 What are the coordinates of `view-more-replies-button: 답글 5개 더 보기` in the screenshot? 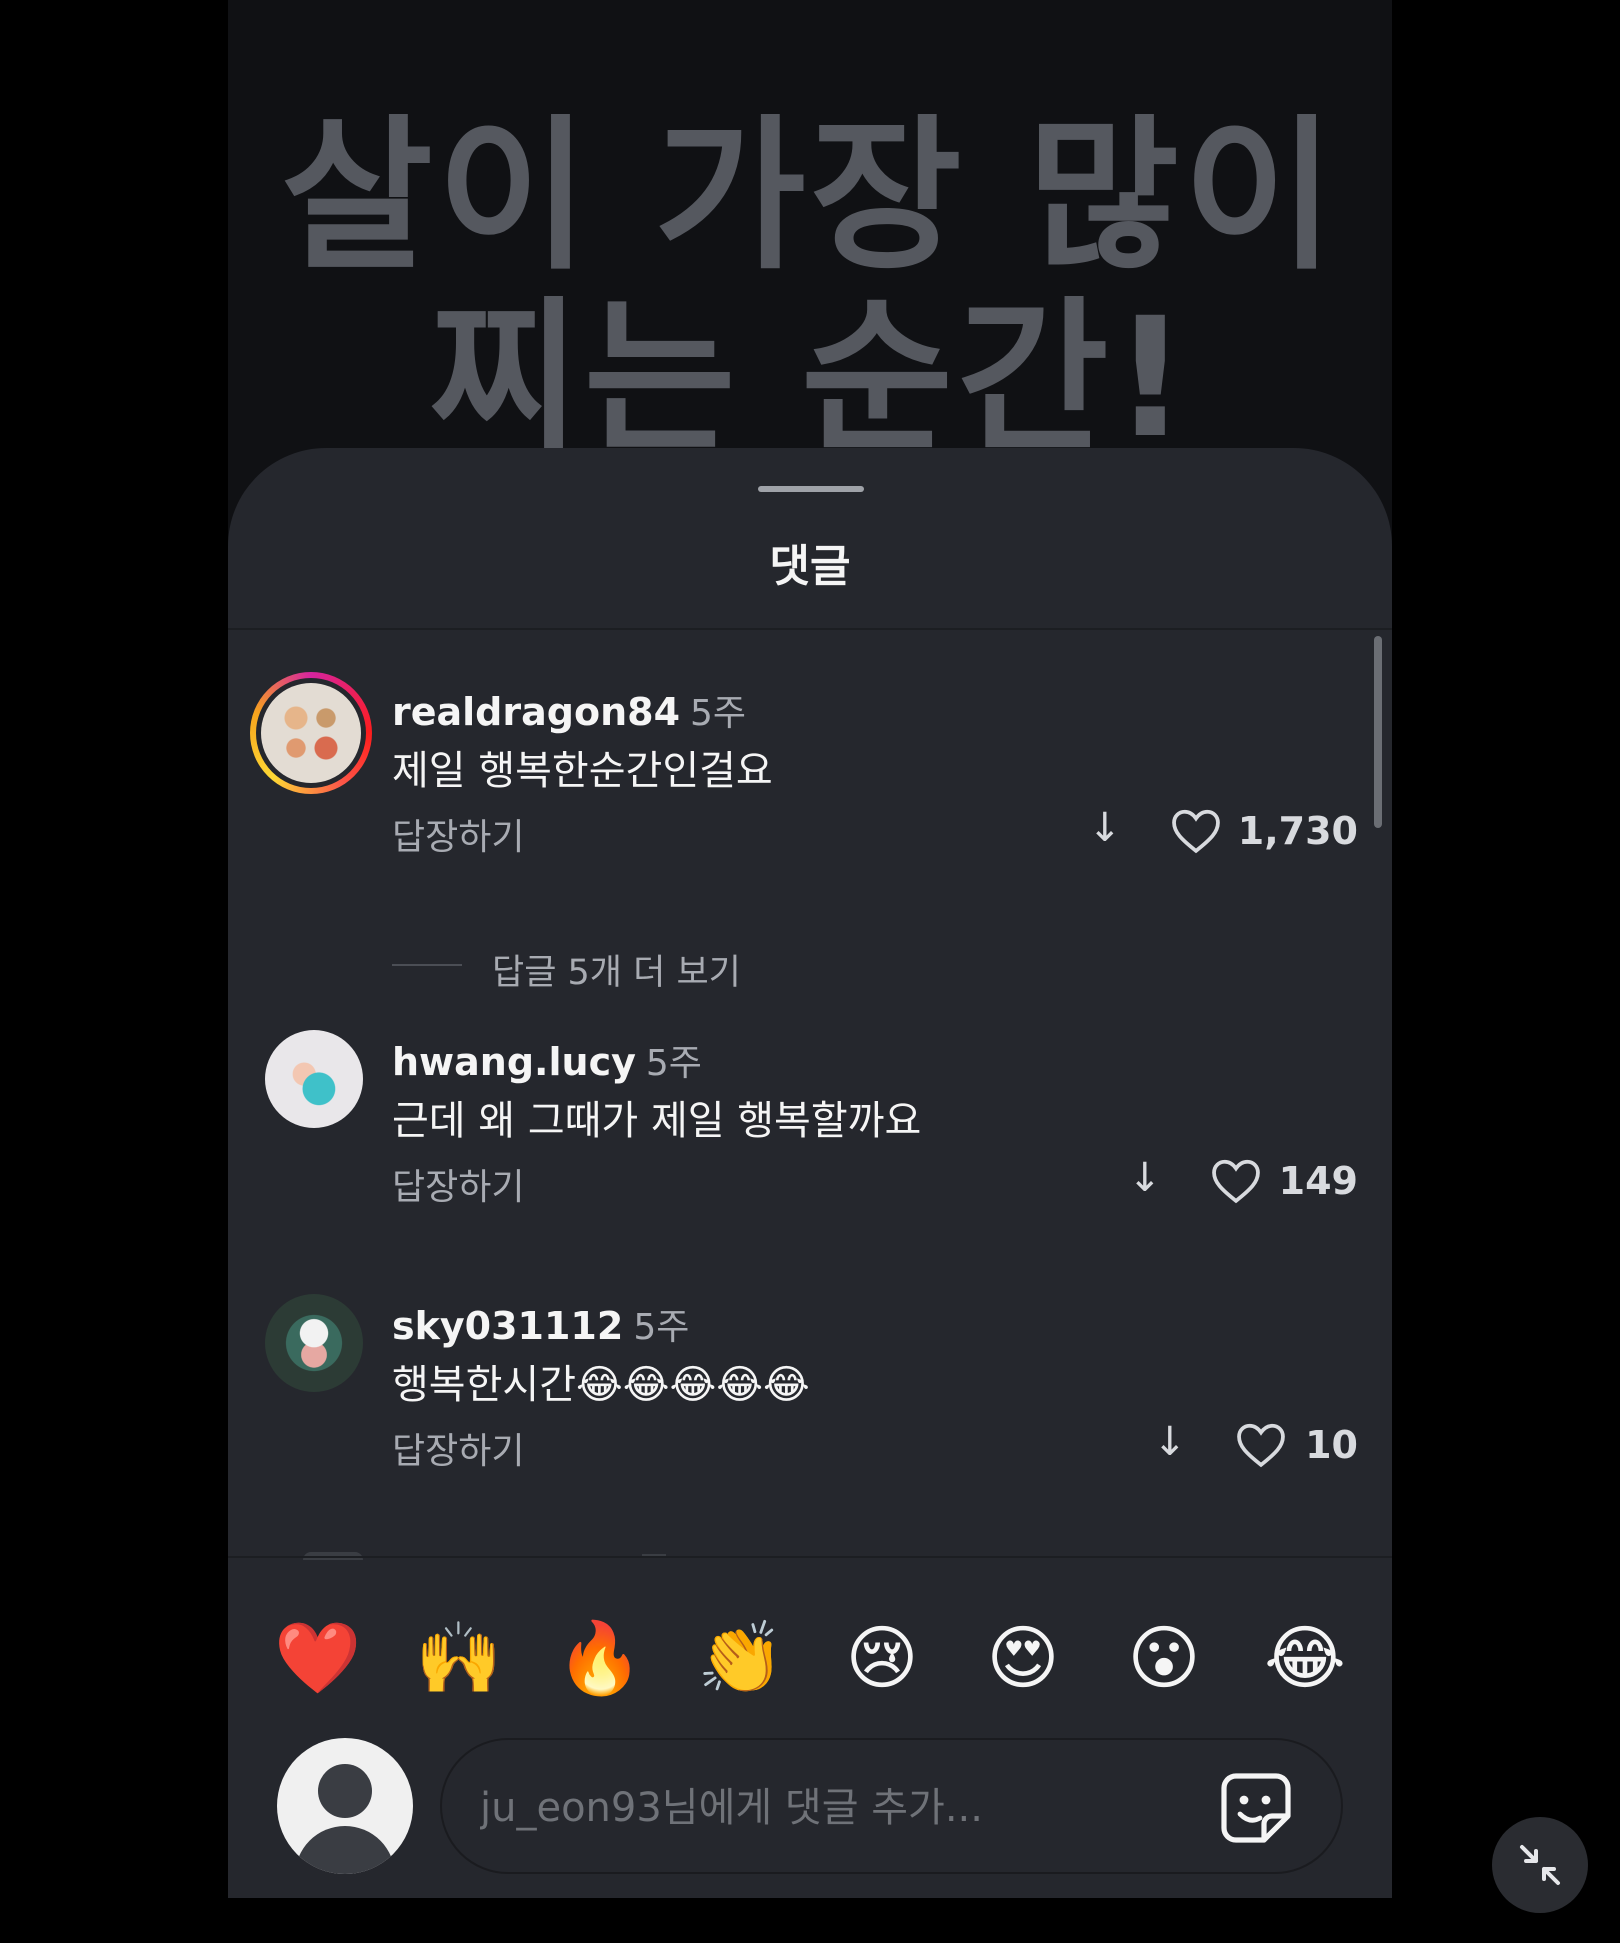 It's located at (616, 969).